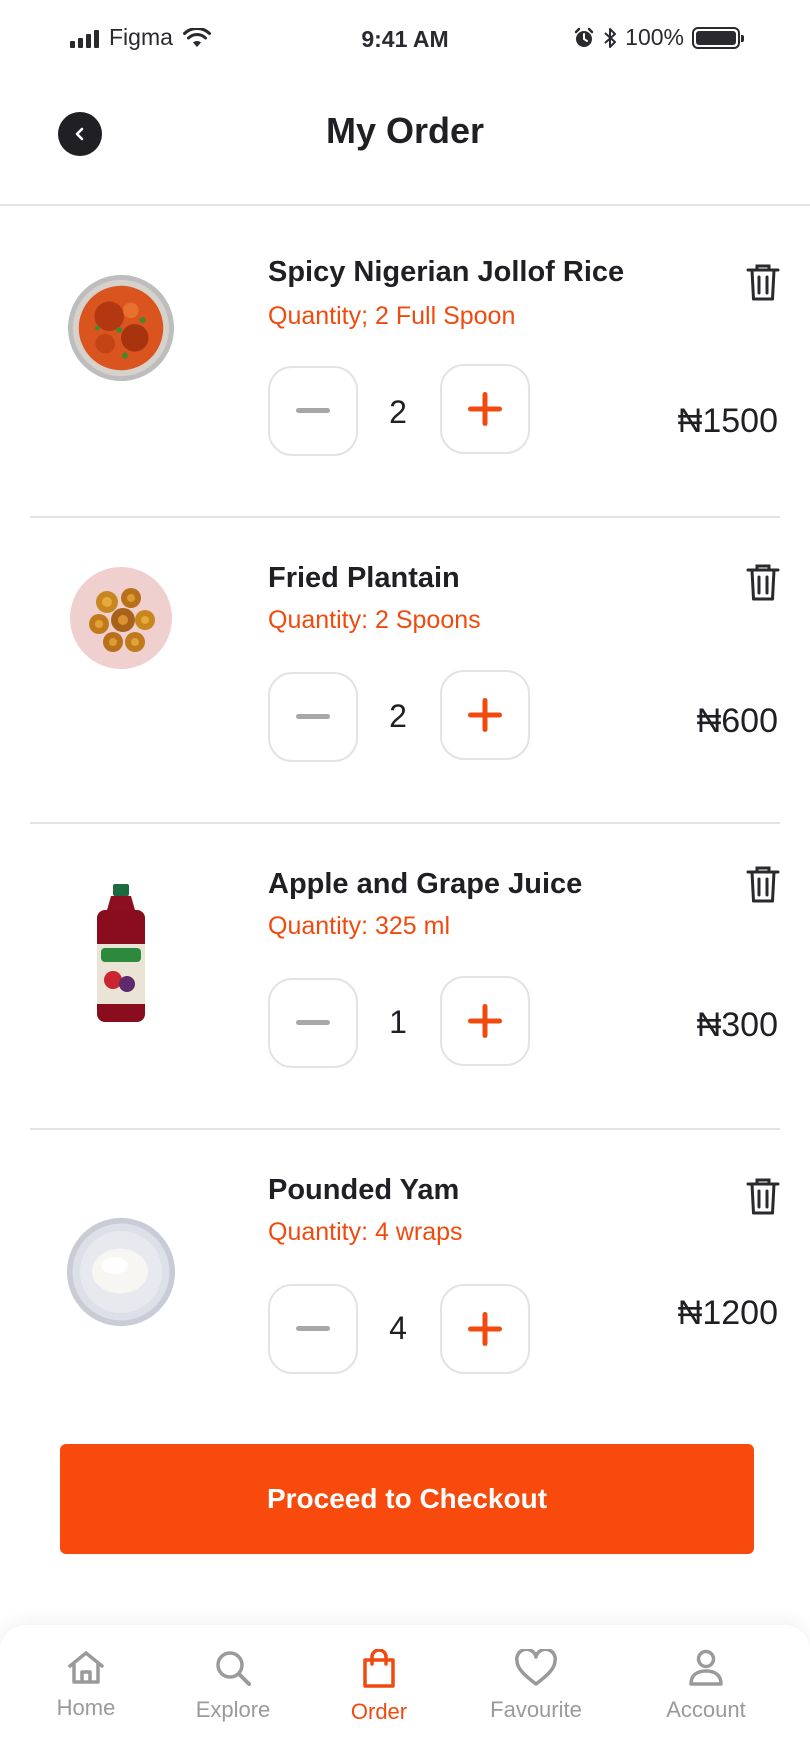 Image resolution: width=810 pixels, height=1755 pixels. Describe the element at coordinates (374, 620) in the screenshot. I see `item-quantity-label: Quantity: 2 Spoons` at that location.